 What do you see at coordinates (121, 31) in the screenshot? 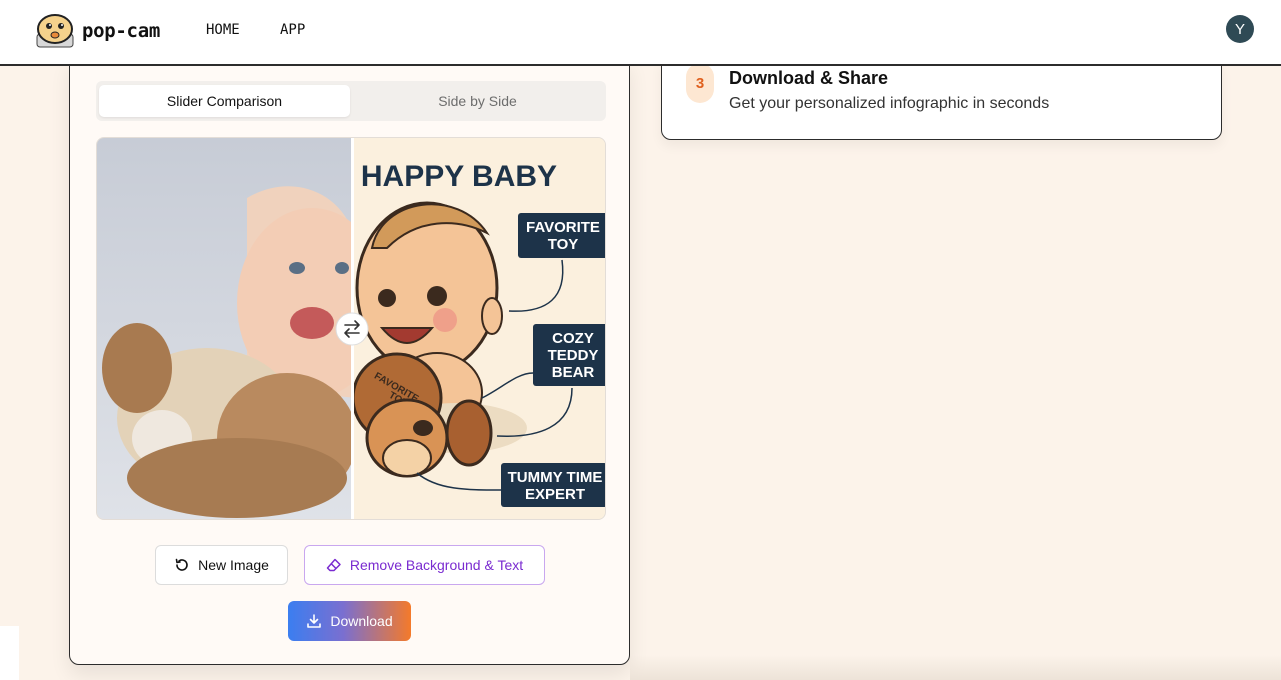
I see `brand-name: pop-cam` at bounding box center [121, 31].